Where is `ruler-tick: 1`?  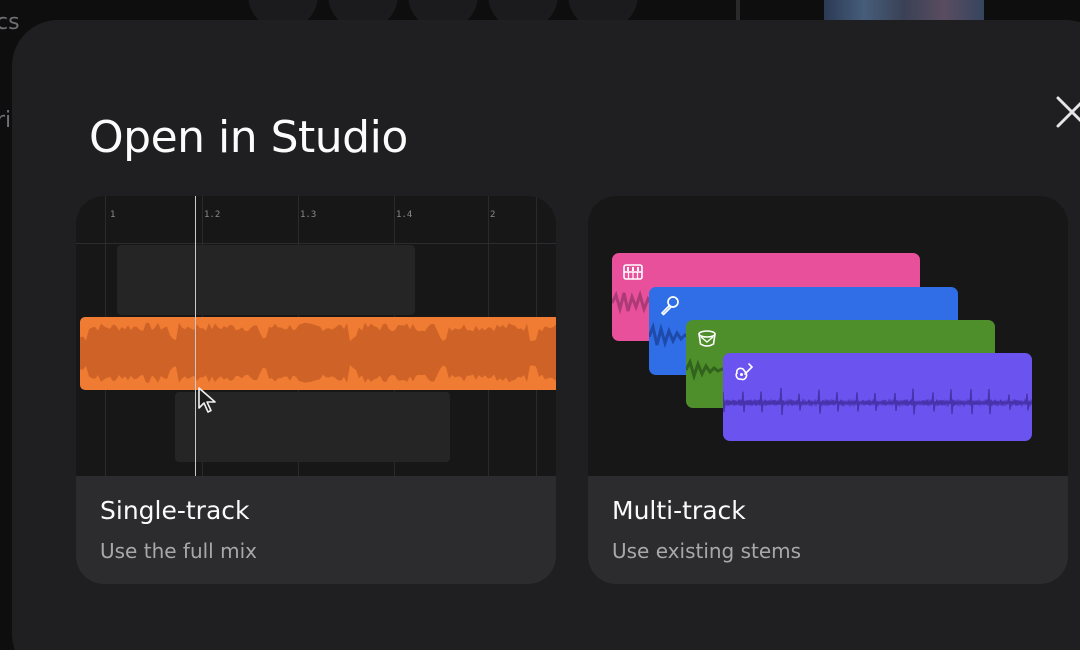 ruler-tick: 1 is located at coordinates (113, 215).